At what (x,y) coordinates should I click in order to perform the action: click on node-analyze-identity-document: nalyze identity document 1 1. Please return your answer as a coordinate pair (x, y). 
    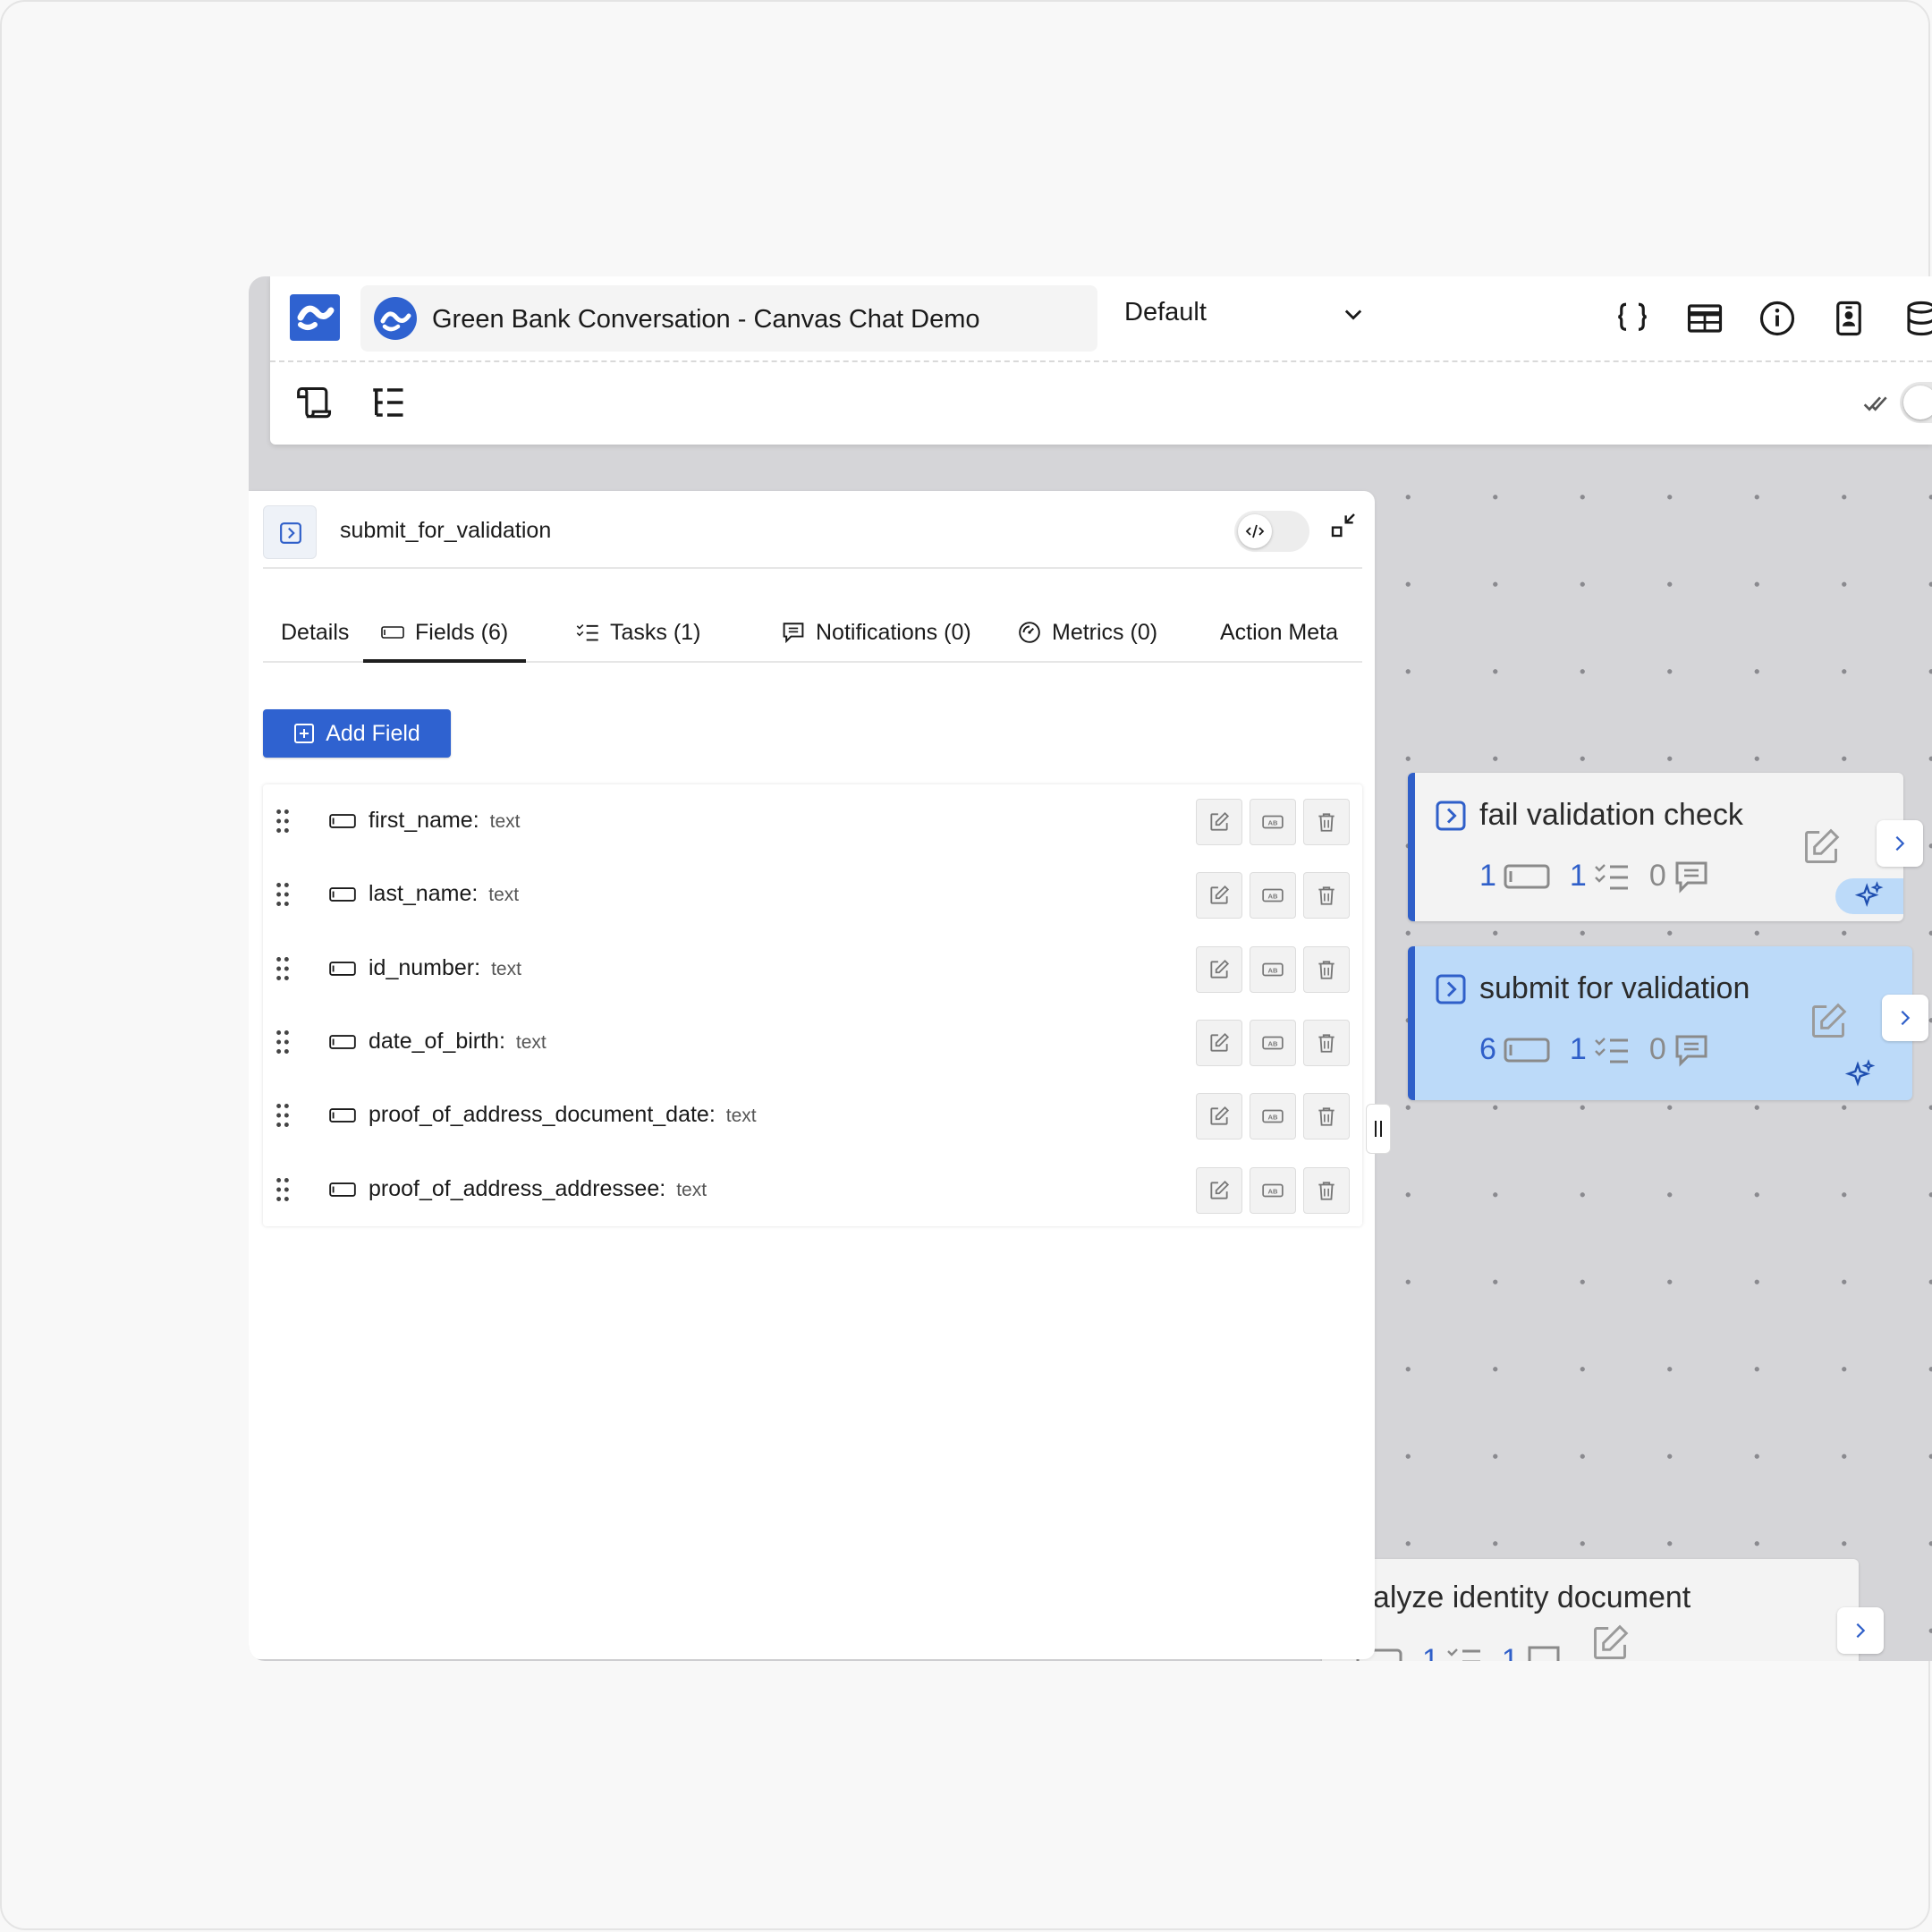
    Looking at the image, I should click on (1590, 1610).